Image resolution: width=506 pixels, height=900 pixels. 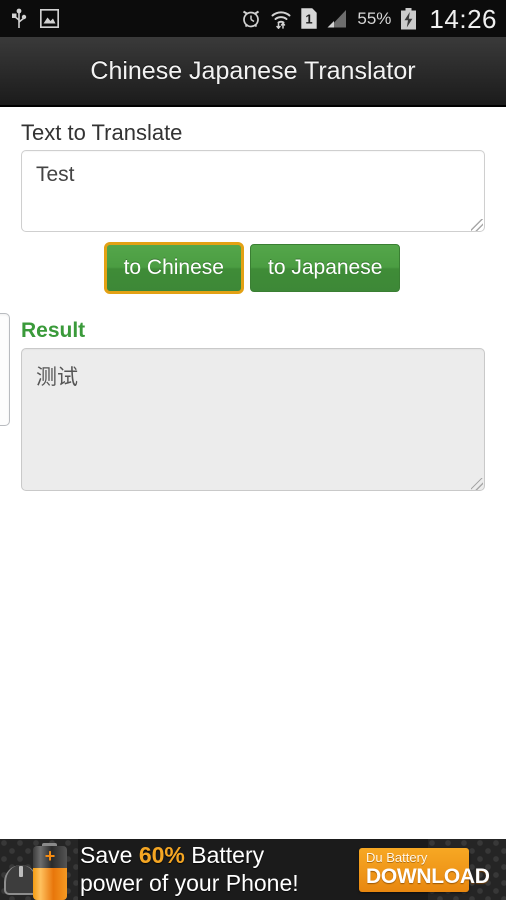 I want to click on ad-line1-suffix: Battery, so click(x=224, y=855).